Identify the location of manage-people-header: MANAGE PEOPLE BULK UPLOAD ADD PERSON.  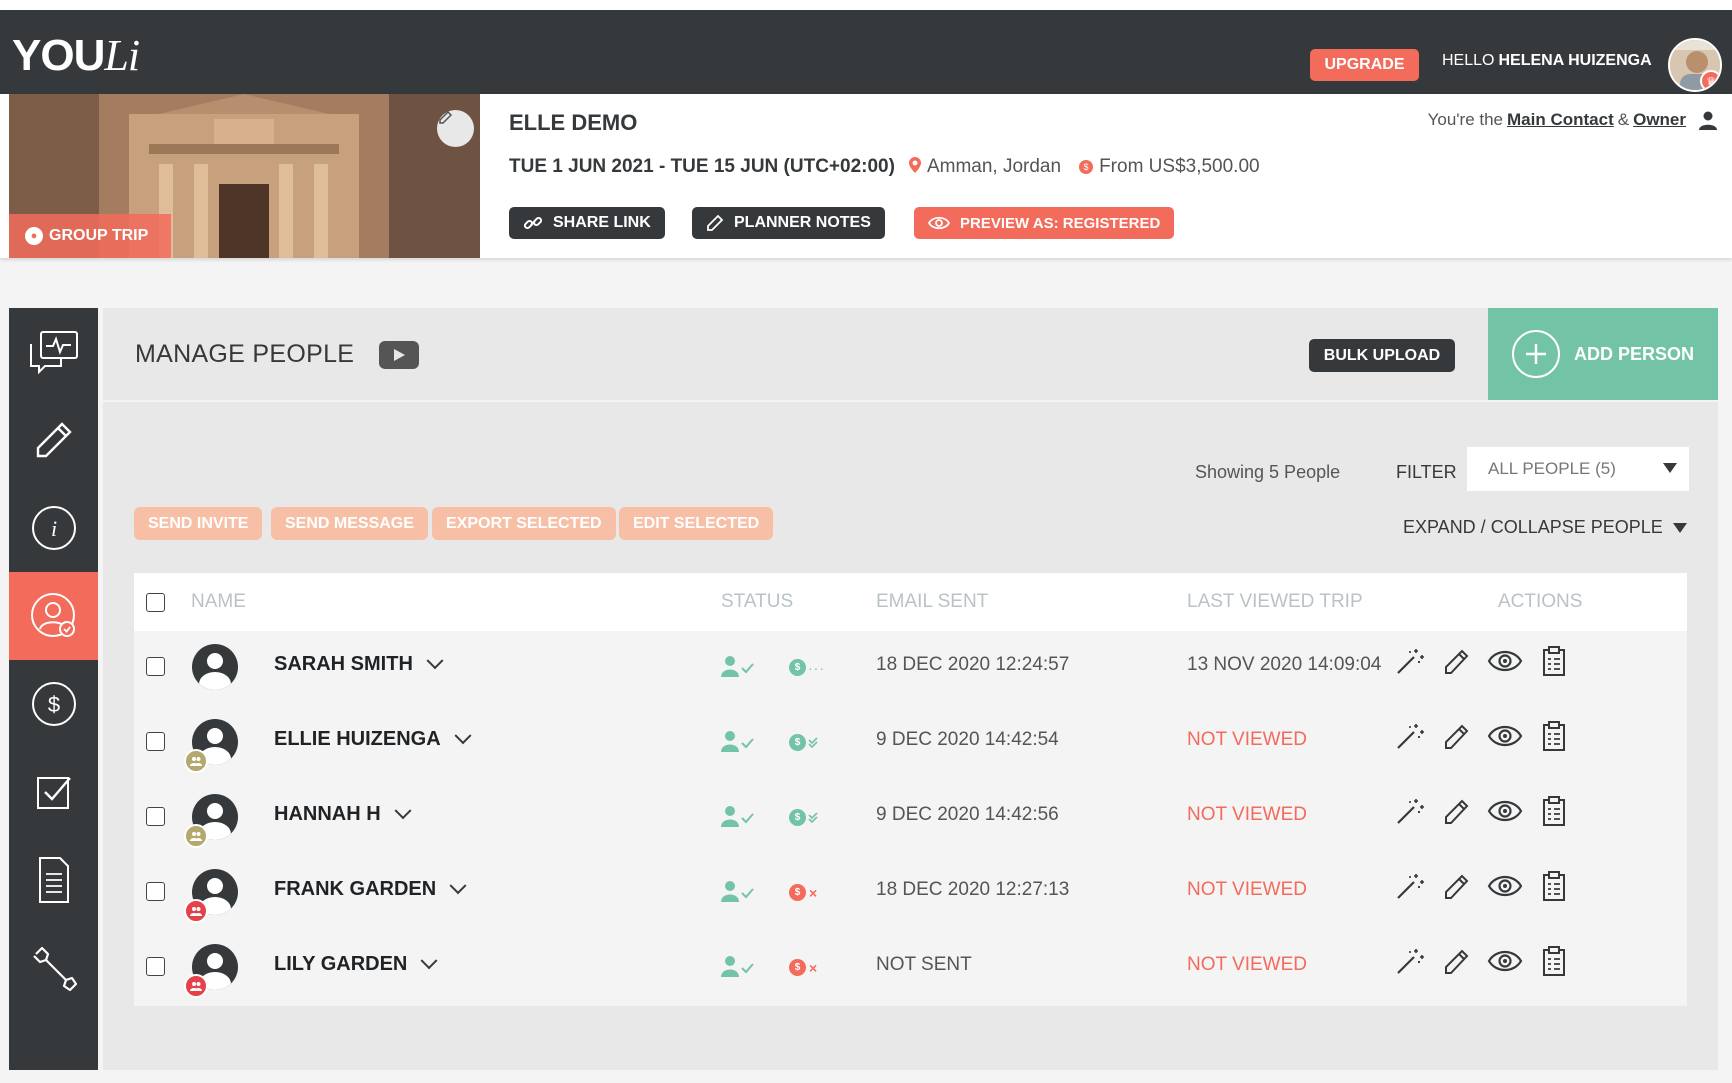
(910, 354).